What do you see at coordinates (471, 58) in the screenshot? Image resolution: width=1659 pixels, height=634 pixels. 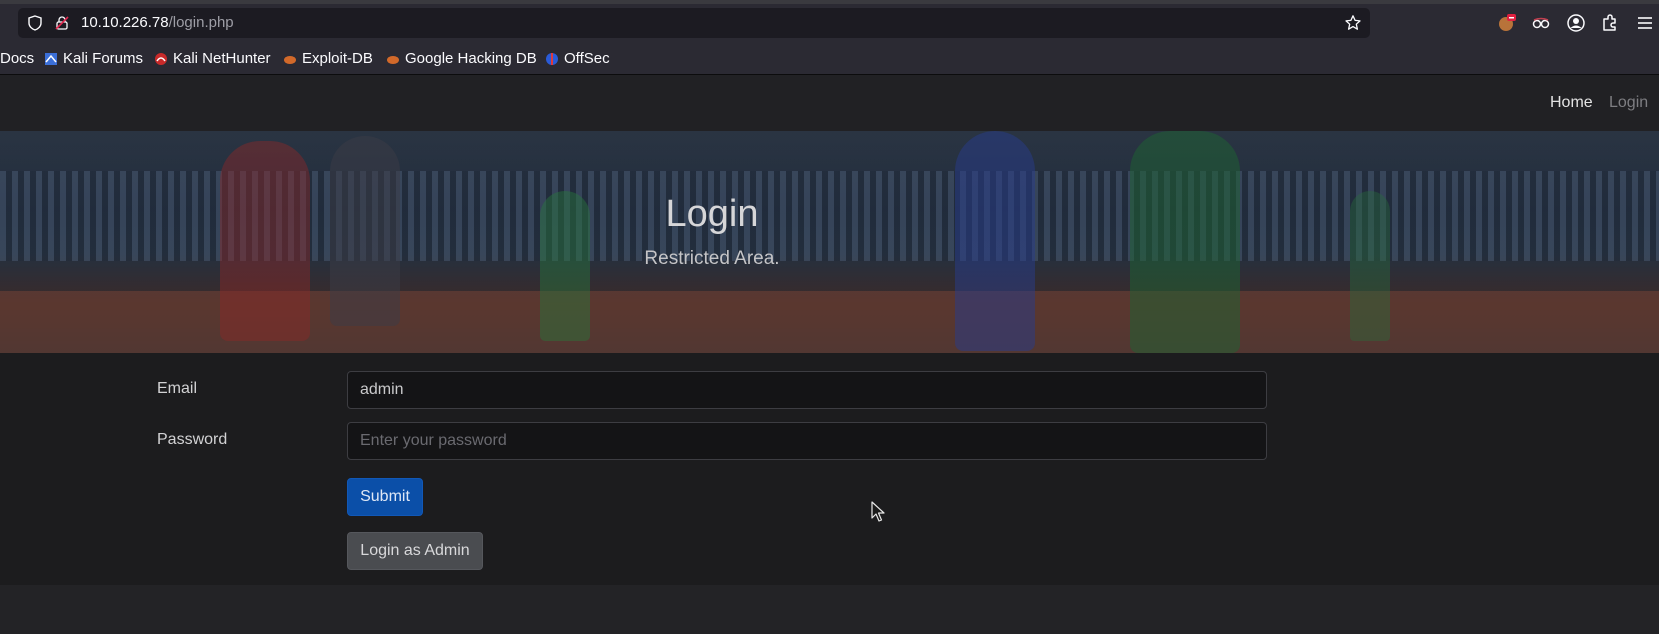 I see `bookmark-label: Google Hacking DB` at bounding box center [471, 58].